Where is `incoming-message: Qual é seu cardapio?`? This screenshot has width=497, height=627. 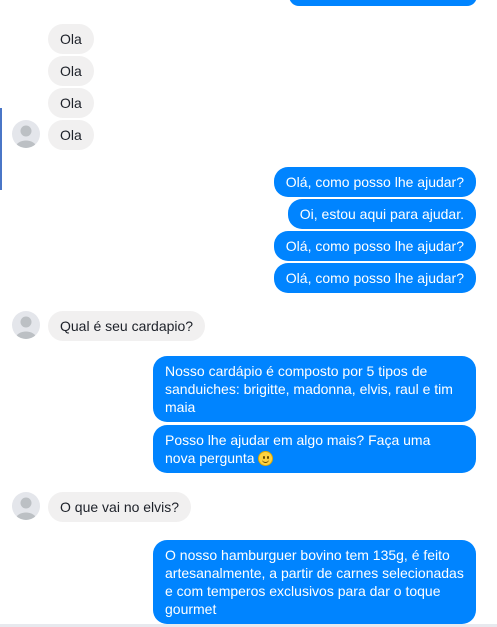
incoming-message: Qual é seu cardapio? is located at coordinates (127, 326).